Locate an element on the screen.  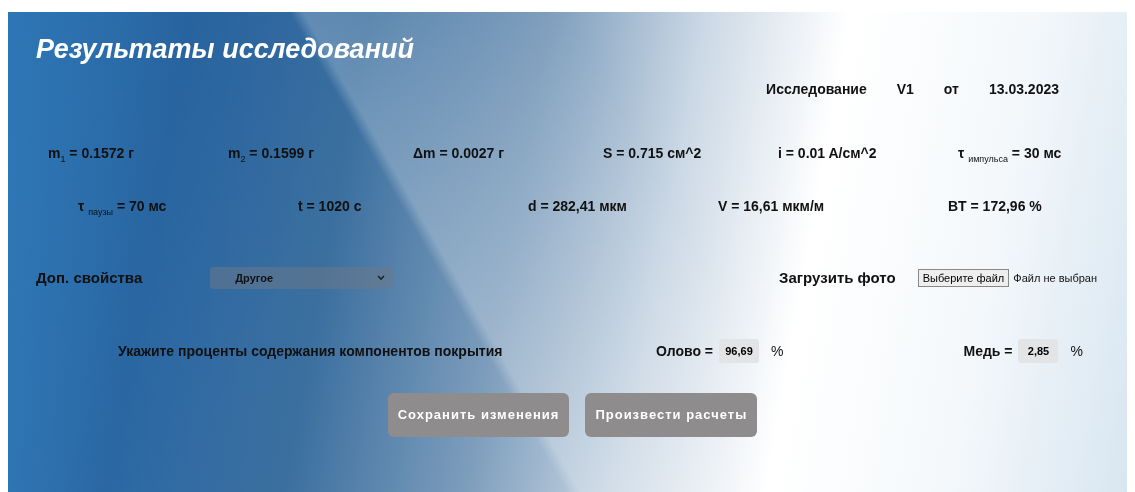
metric-value: S = 0.715 см^2 is located at coordinates (653, 154).